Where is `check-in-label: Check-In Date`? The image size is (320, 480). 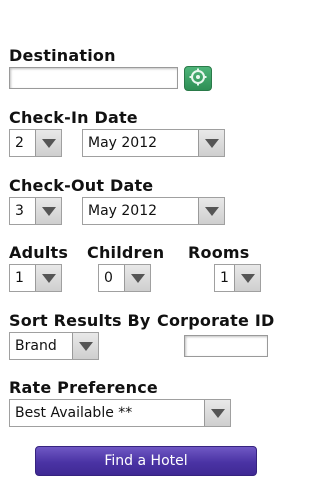 check-in-label: Check-In Date is located at coordinates (73, 117).